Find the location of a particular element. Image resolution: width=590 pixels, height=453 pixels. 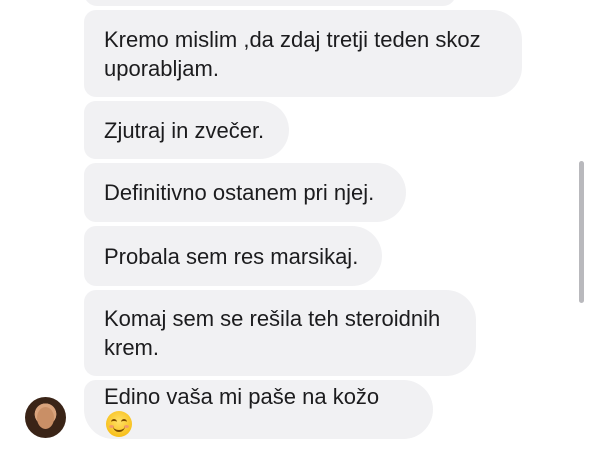

smiling-face-emoji-icon is located at coordinates (119, 424).